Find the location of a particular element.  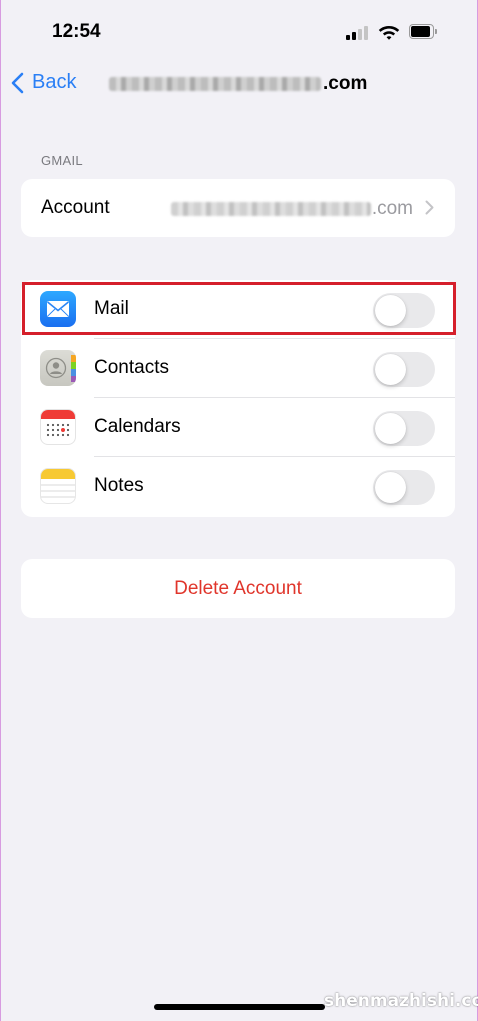

redacted-email is located at coordinates (215, 84).